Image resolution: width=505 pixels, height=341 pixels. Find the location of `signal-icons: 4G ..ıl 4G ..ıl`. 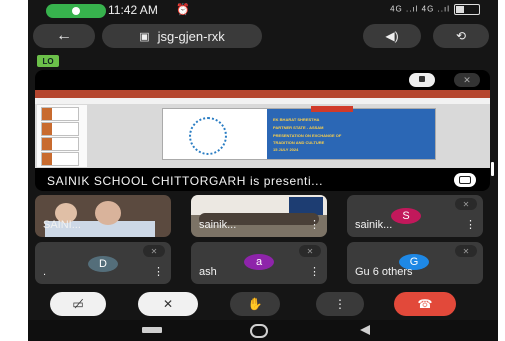

signal-icons: 4G ..ıl 4G ..ıl is located at coordinates (435, 9).